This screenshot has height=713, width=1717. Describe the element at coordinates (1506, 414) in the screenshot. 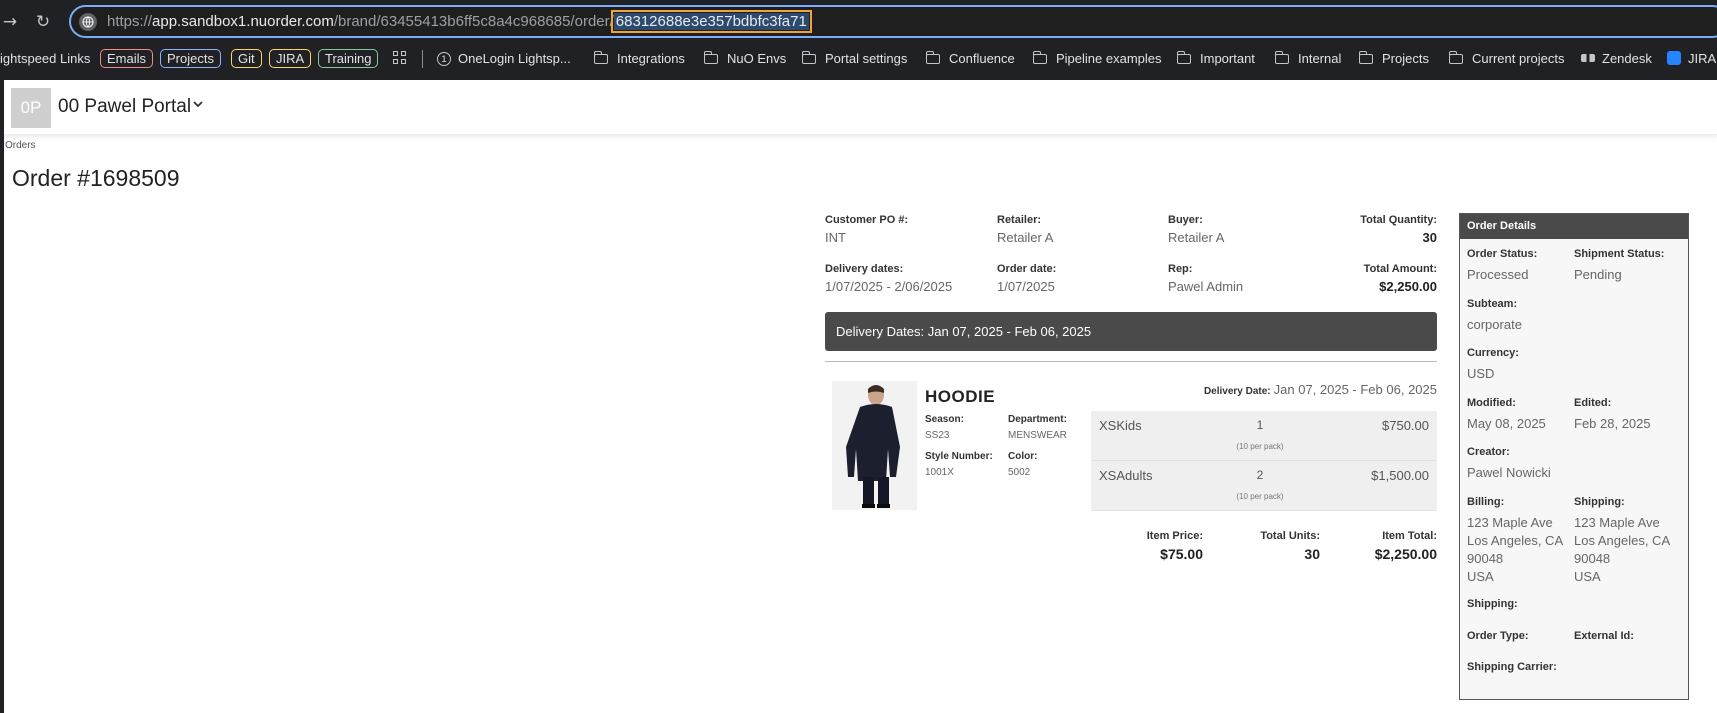

I see `modified-field: Modified: May 08, 2025` at that location.